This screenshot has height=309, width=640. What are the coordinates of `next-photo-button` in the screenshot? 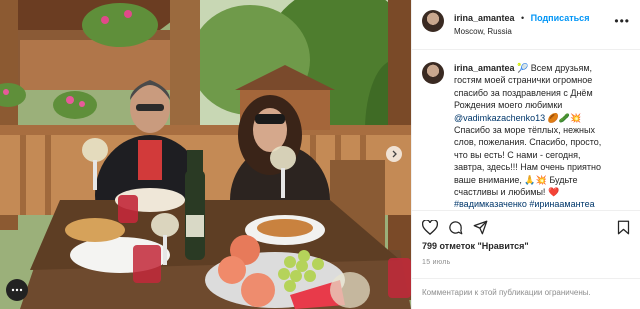 It's located at (394, 154).